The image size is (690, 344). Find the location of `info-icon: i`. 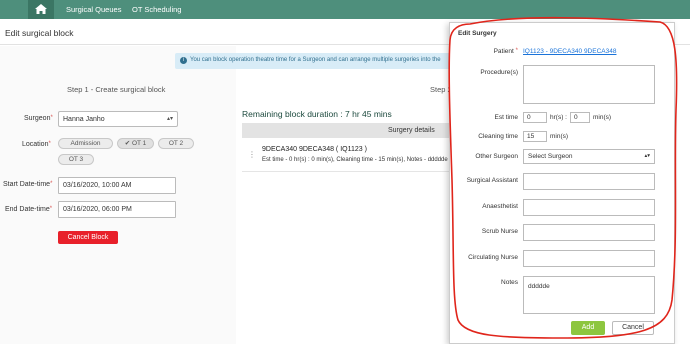

info-icon: i is located at coordinates (183, 60).